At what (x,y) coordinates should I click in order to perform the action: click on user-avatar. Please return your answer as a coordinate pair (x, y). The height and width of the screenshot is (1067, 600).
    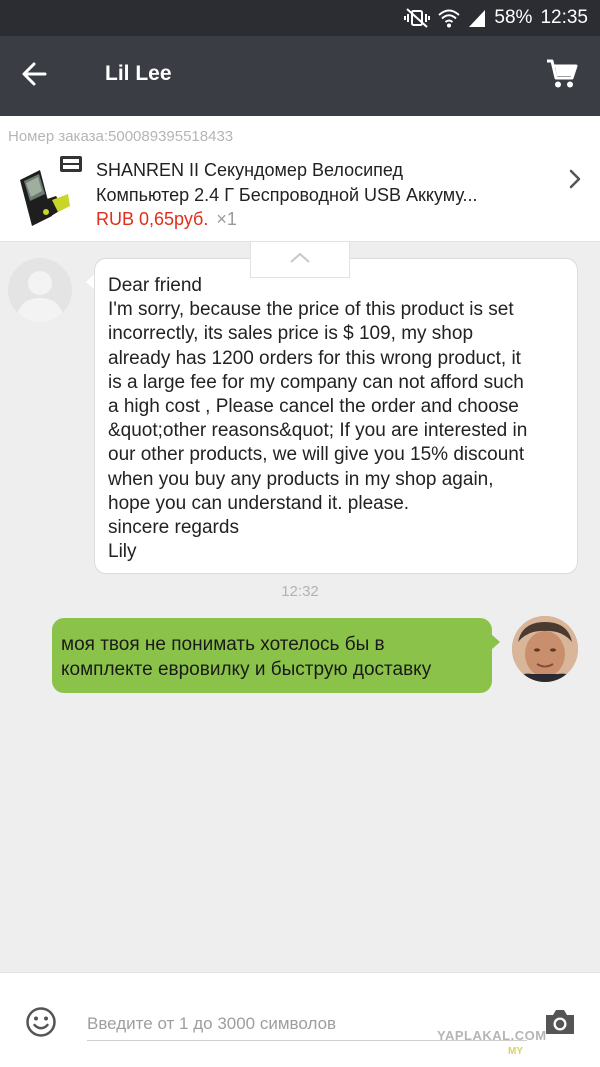
    Looking at the image, I should click on (545, 649).